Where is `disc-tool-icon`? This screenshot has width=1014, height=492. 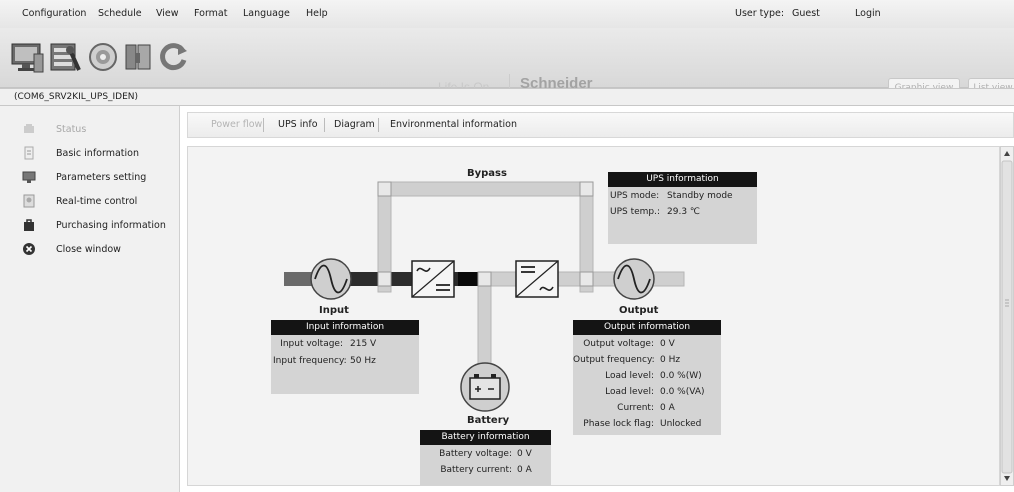 disc-tool-icon is located at coordinates (103, 57).